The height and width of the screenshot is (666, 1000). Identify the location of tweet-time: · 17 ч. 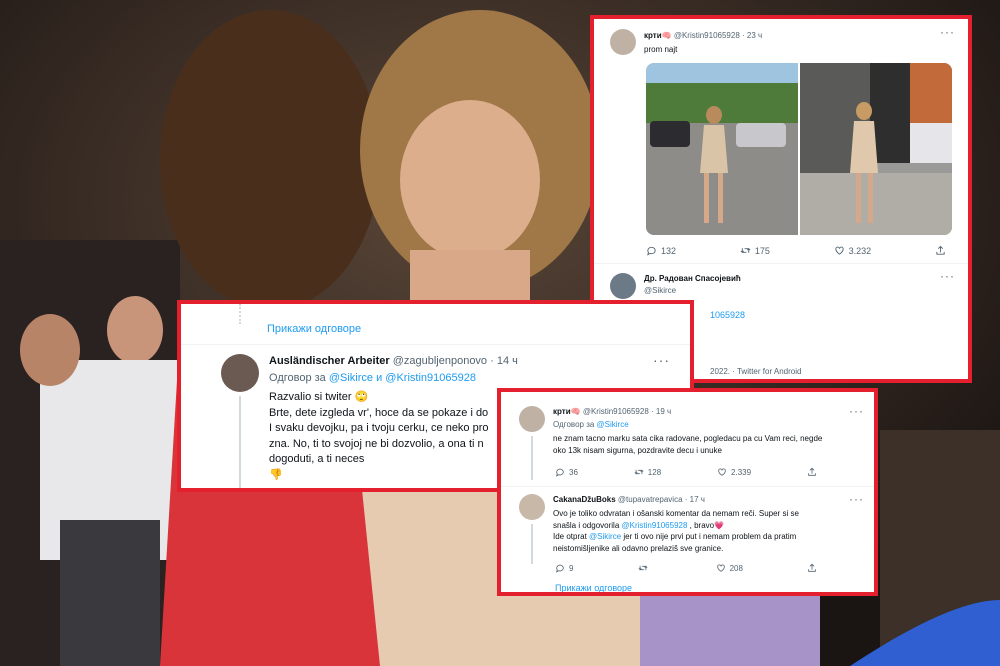
(695, 499).